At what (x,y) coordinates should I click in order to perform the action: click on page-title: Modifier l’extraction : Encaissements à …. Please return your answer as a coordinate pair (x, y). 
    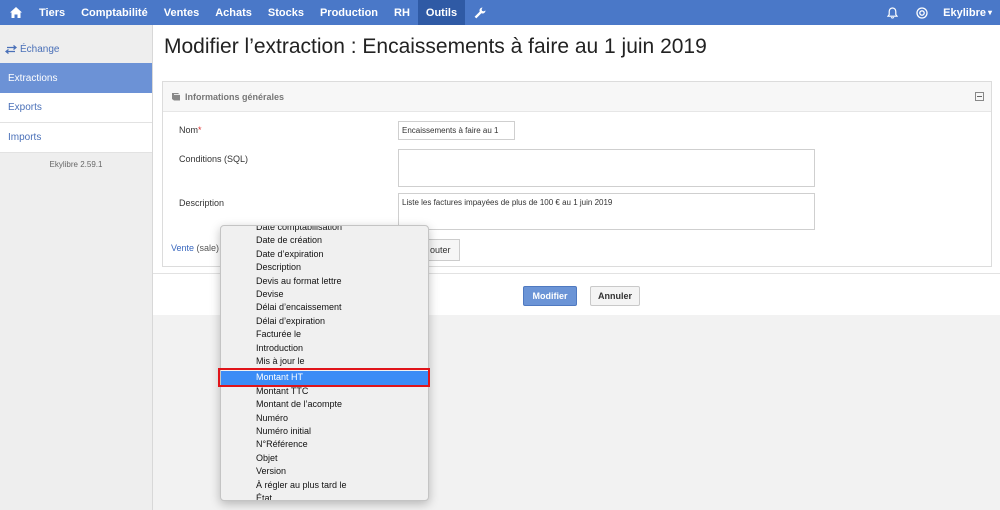
    Looking at the image, I should click on (435, 46).